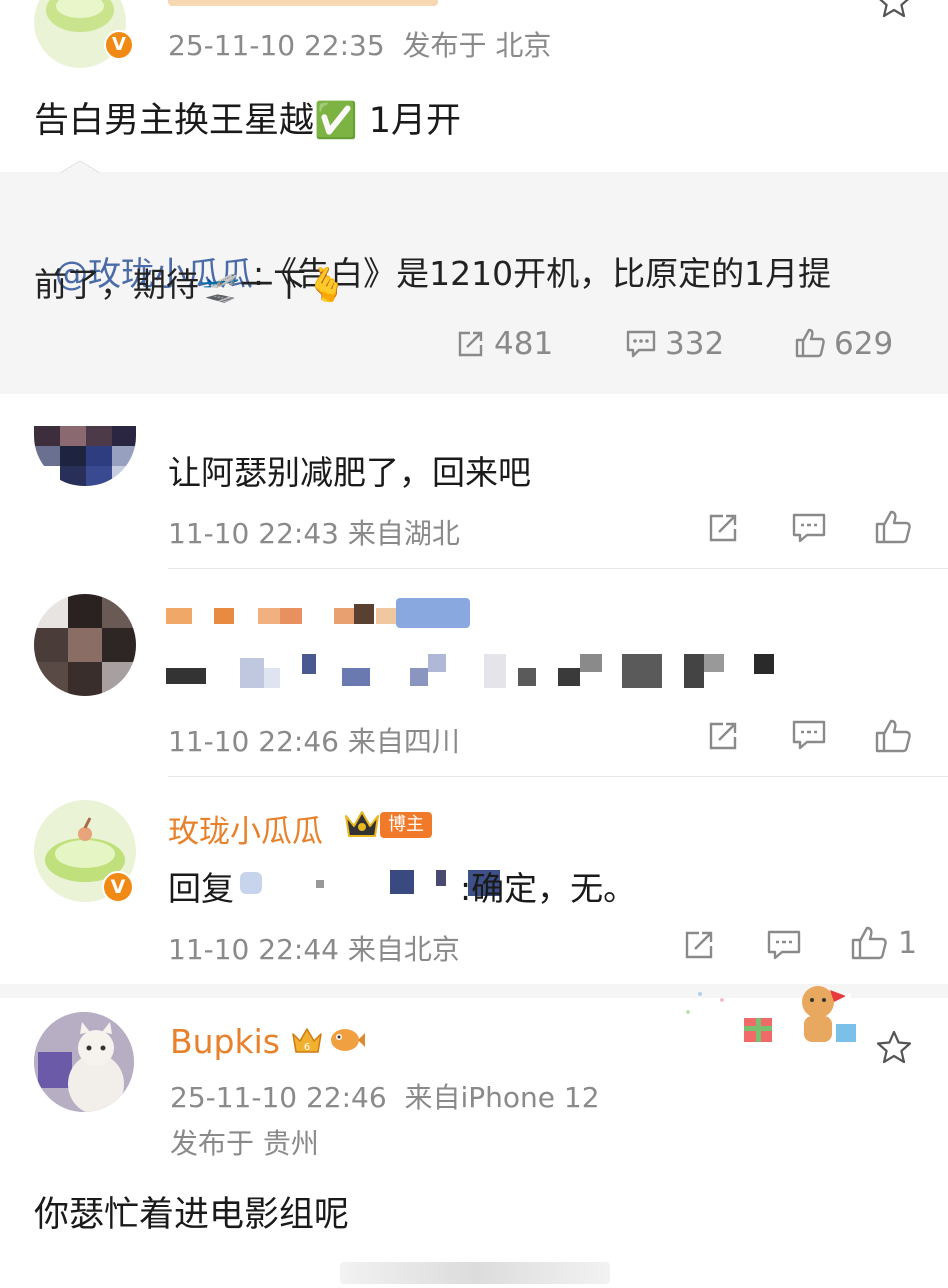 Image resolution: width=948 pixels, height=1288 pixels. I want to click on post2-text: 你瑟忙着进电影组呢, so click(192, 1215).